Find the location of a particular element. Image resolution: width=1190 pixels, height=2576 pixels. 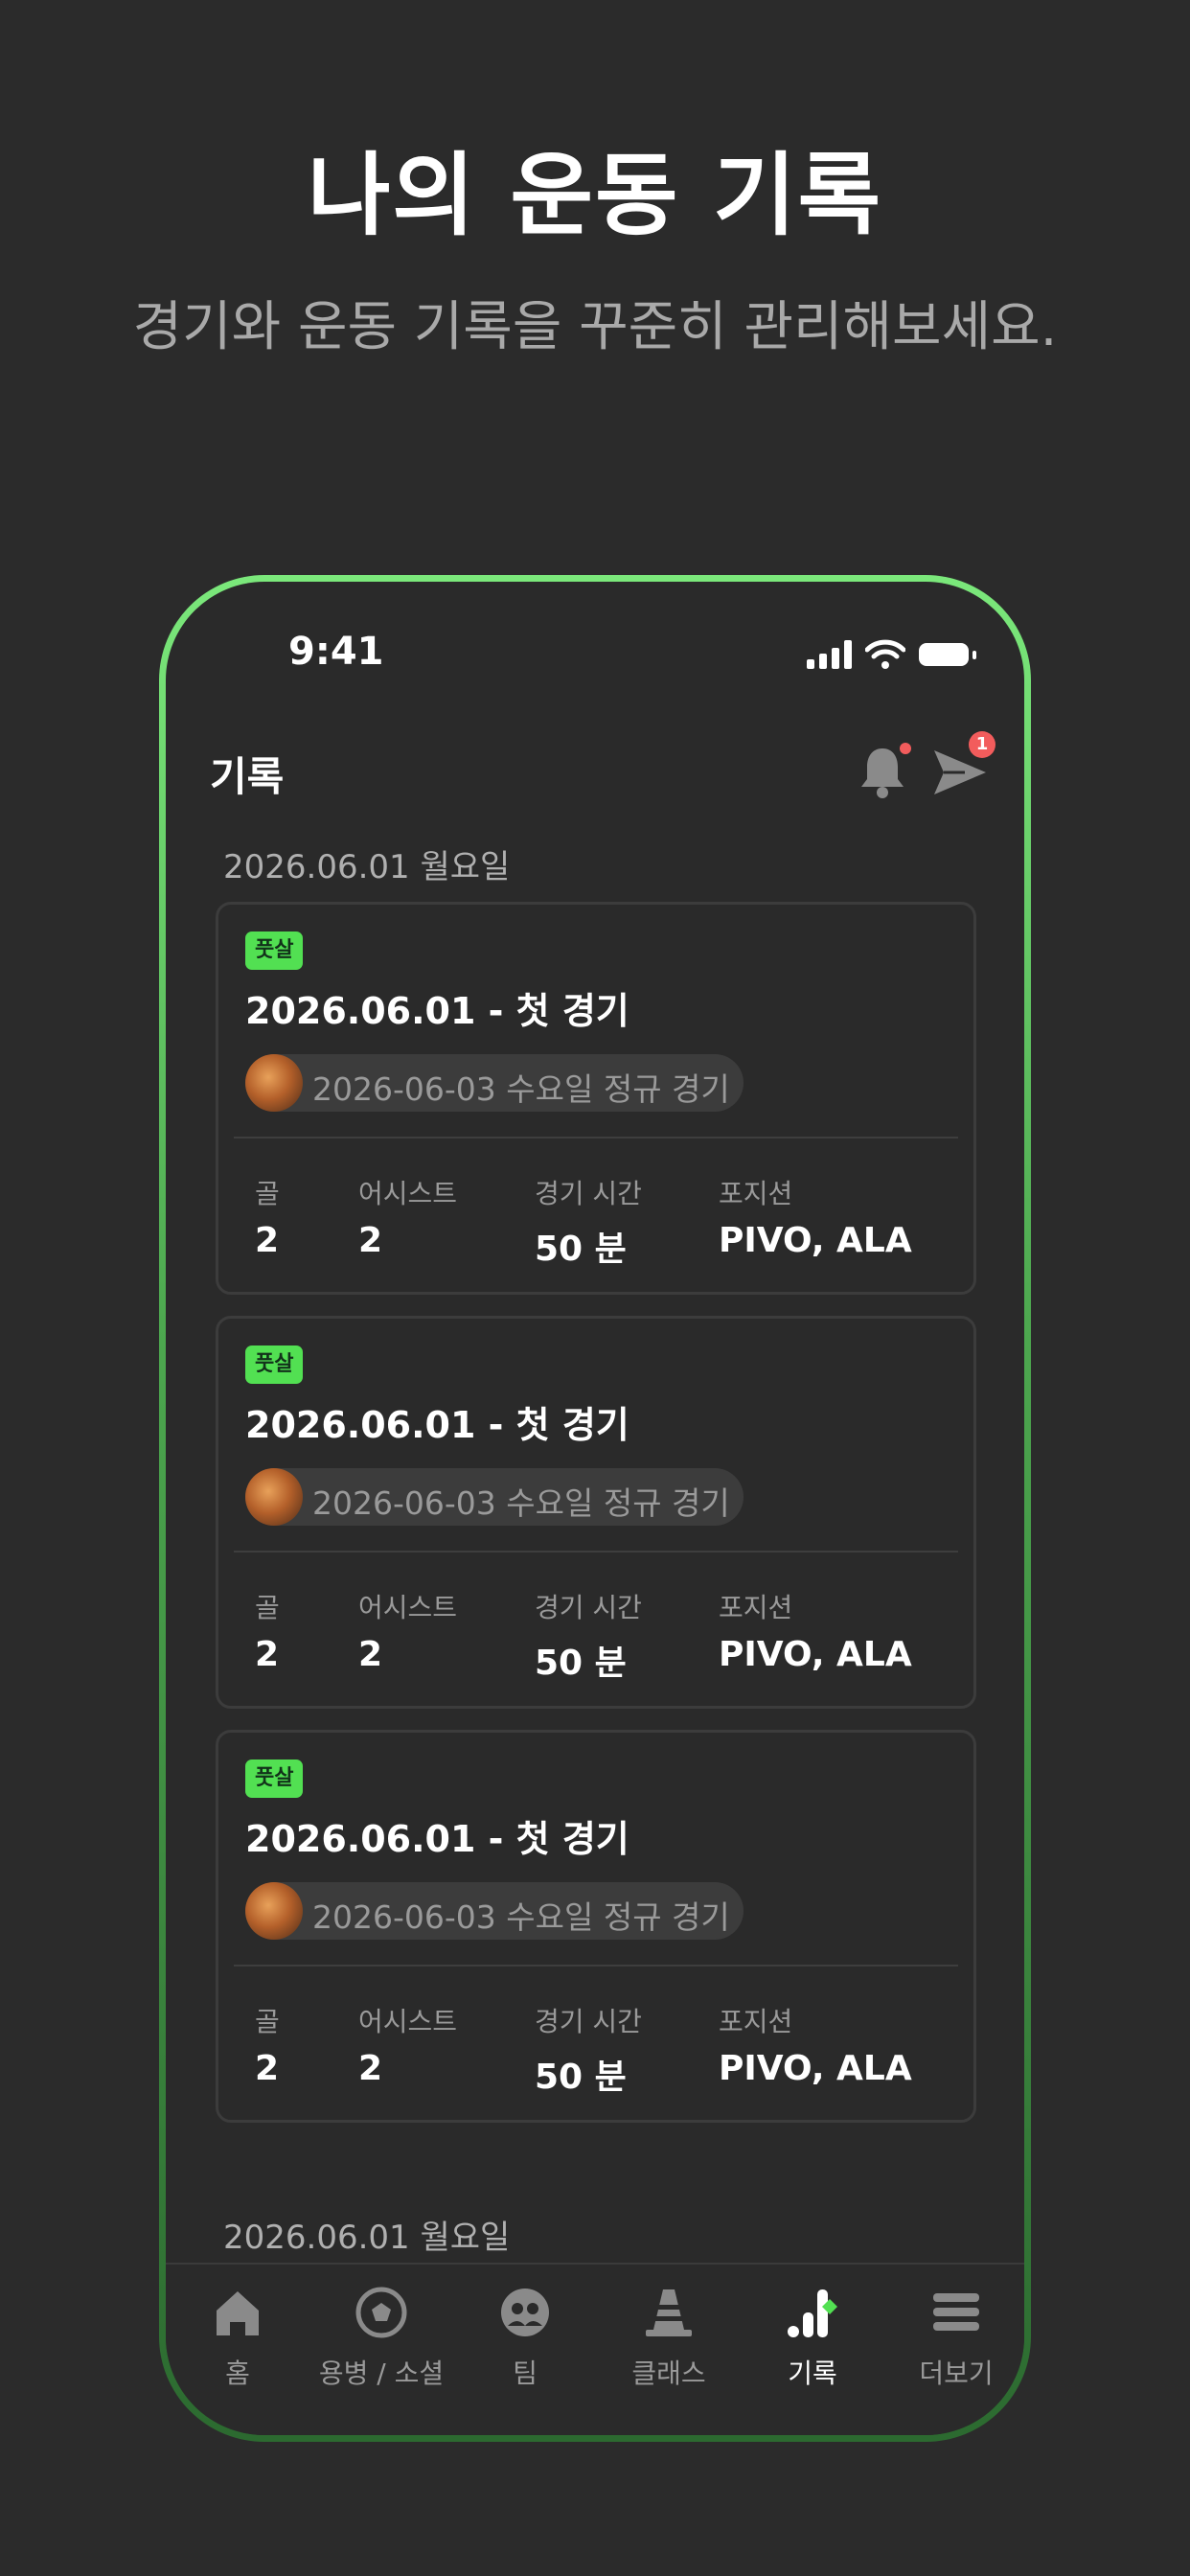

tab-more: 더보기 is located at coordinates (954, 2337).